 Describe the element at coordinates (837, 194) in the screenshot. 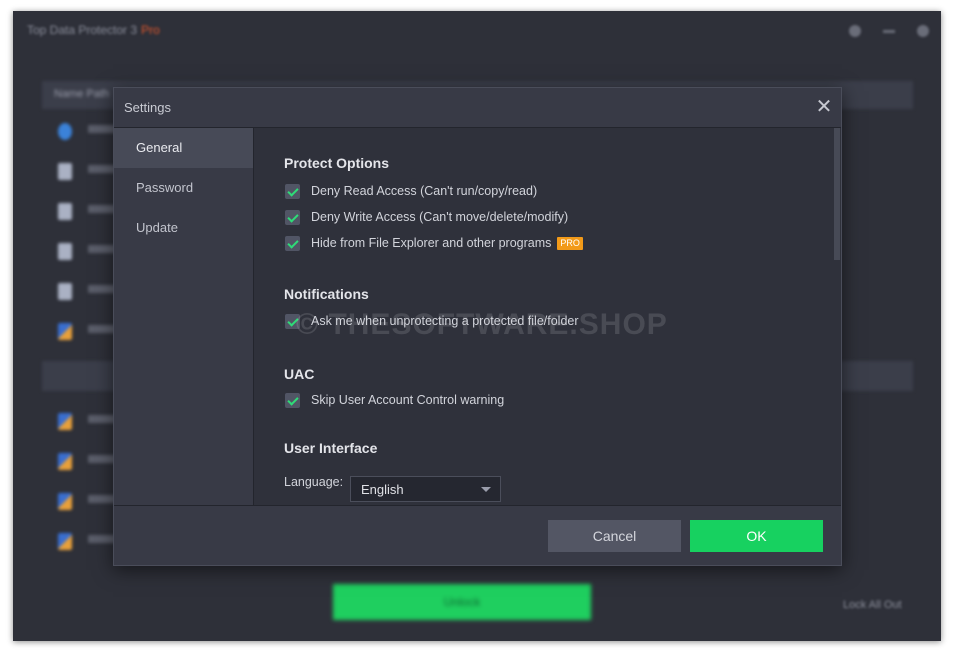

I see `scrollbar-thumb` at that location.